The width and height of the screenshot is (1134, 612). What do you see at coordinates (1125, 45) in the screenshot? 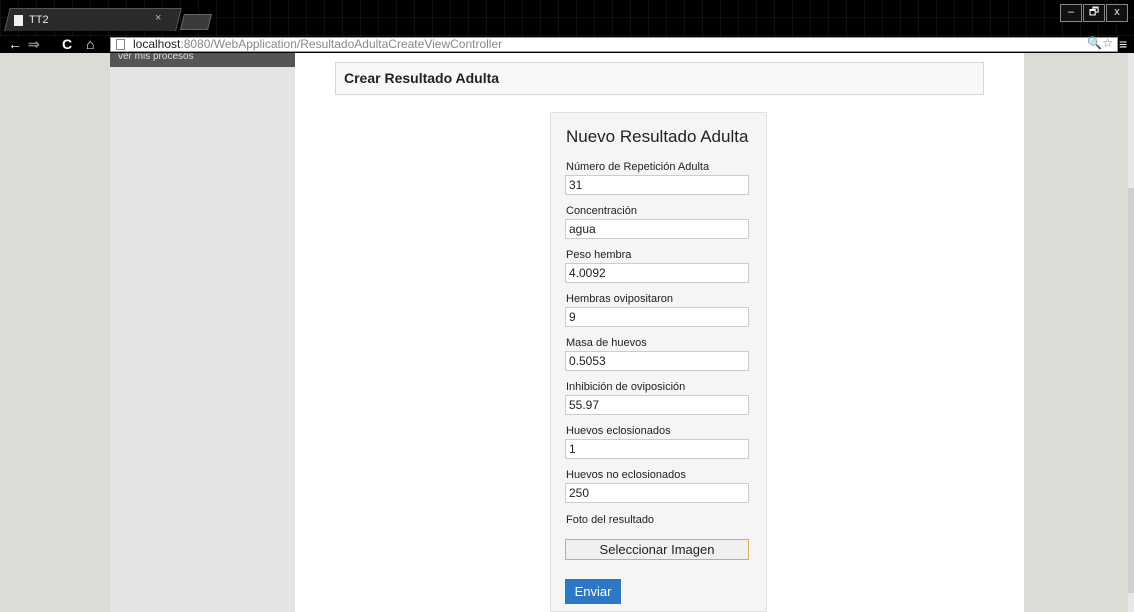
I see `menu-icon: ≡` at bounding box center [1125, 45].